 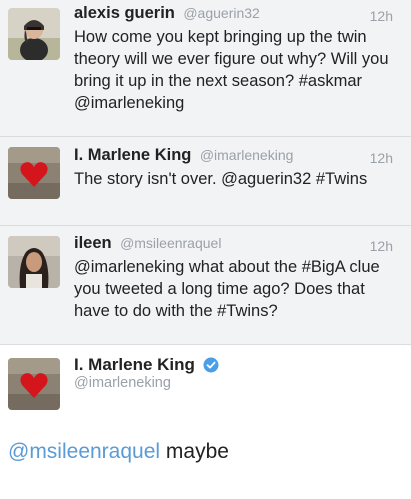 I want to click on author-name: alexis guerin, so click(x=124, y=13).